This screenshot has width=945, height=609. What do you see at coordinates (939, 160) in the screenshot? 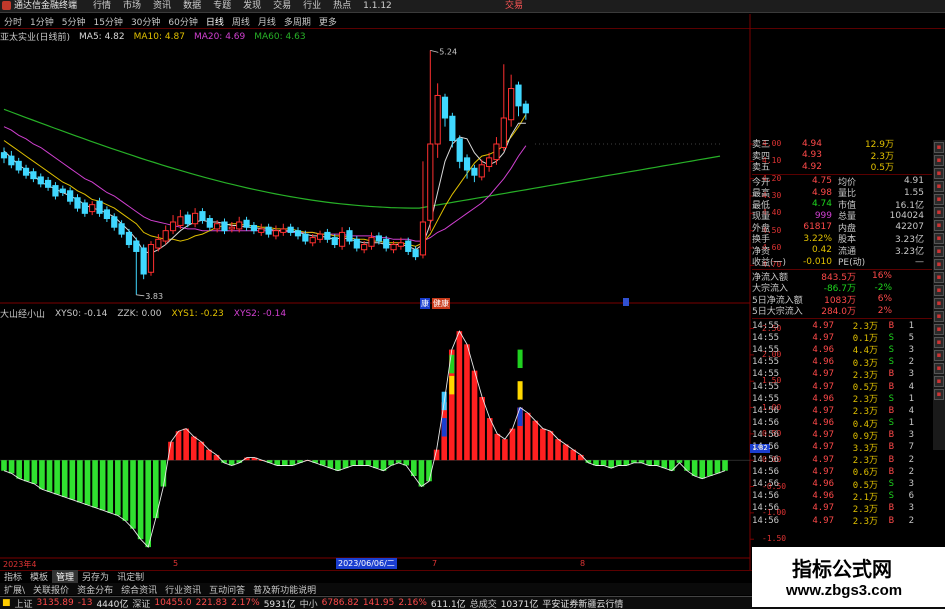
I see `sidebar-icon-2: ▪` at bounding box center [939, 160].